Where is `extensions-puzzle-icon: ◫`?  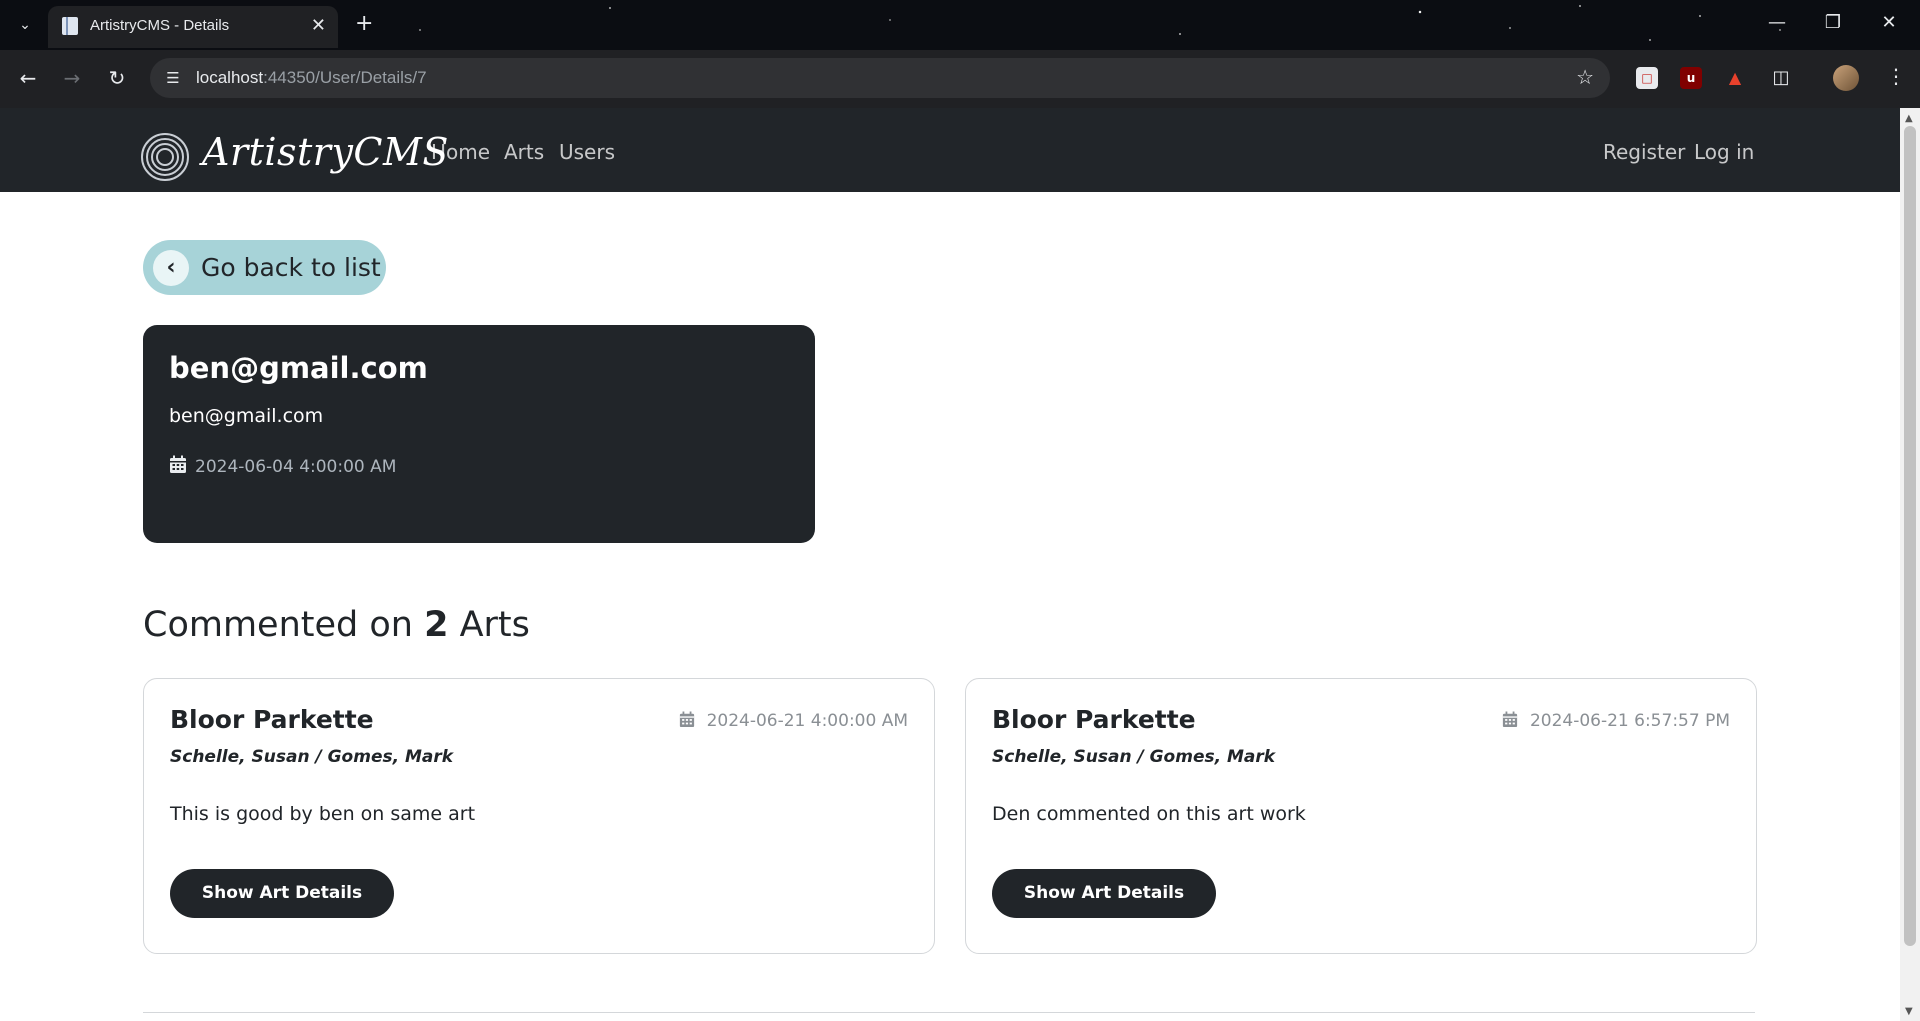 extensions-puzzle-icon: ◫ is located at coordinates (1781, 78).